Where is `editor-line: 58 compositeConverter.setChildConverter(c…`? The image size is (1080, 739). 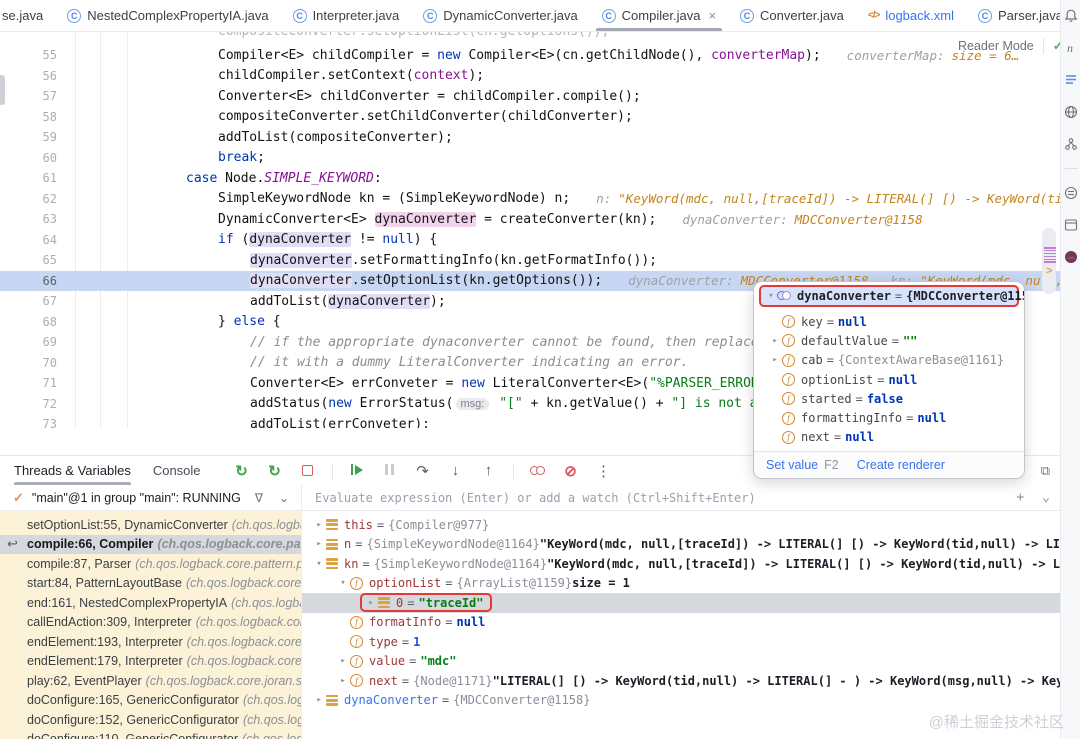
editor-line: 58 compositeConverter.setChildConverter(c… is located at coordinates (530, 117).